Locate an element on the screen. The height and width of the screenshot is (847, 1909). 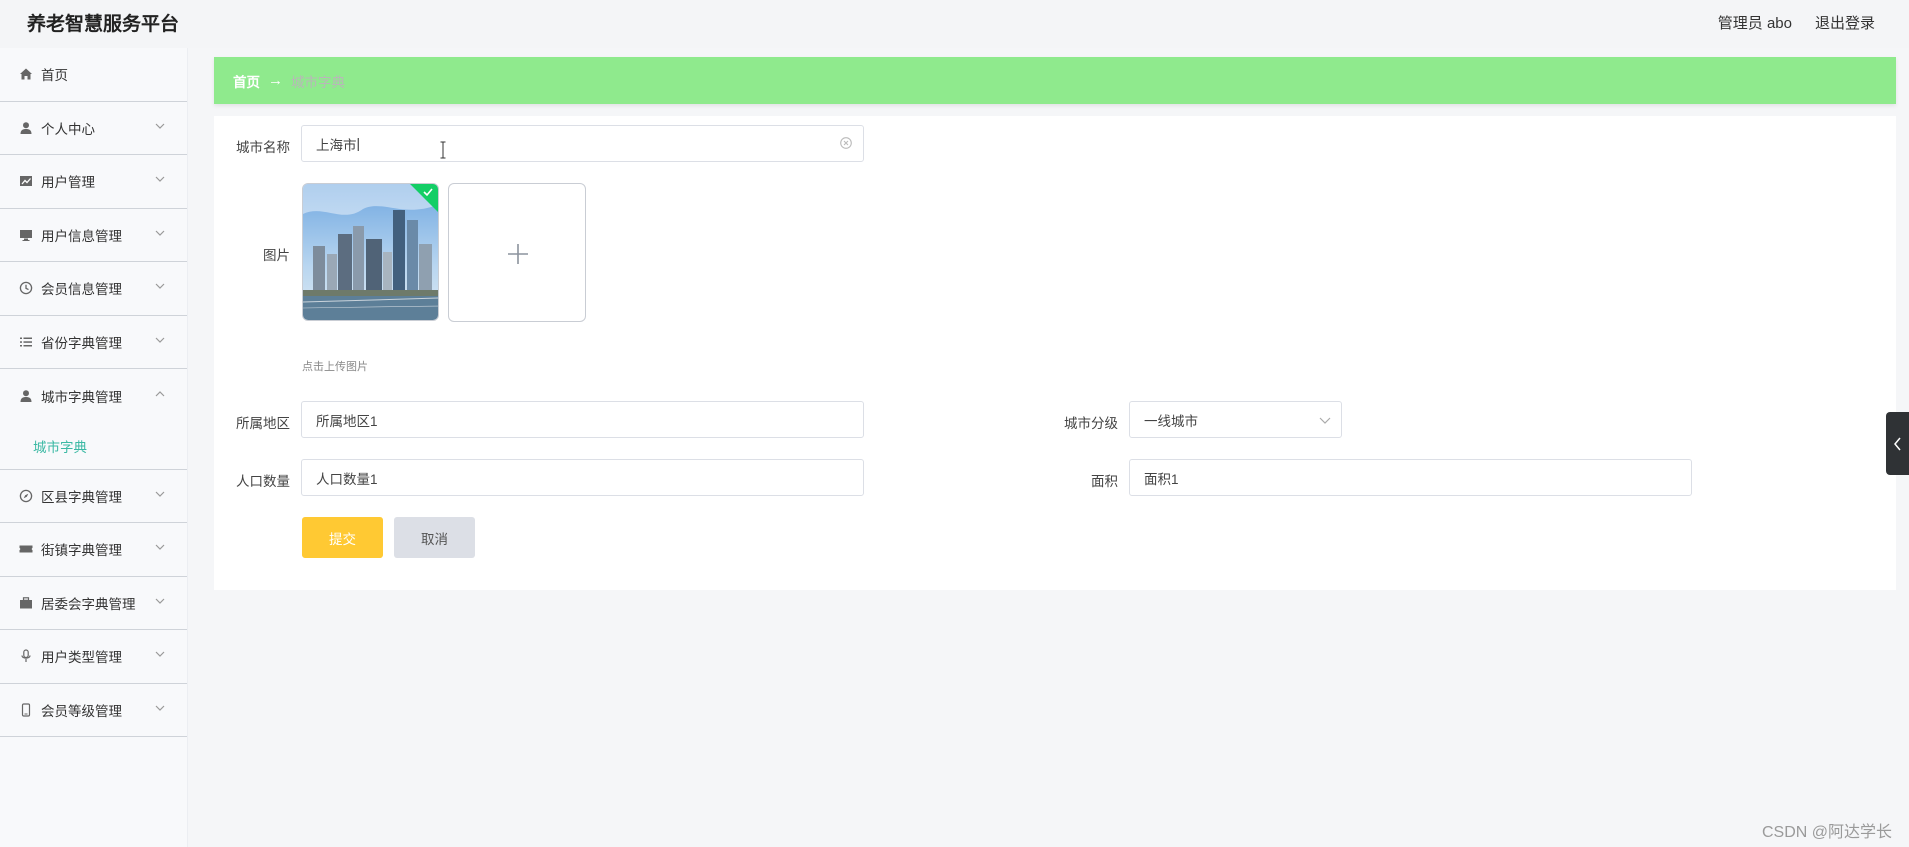
briefcase-icon is located at coordinates (26, 603).